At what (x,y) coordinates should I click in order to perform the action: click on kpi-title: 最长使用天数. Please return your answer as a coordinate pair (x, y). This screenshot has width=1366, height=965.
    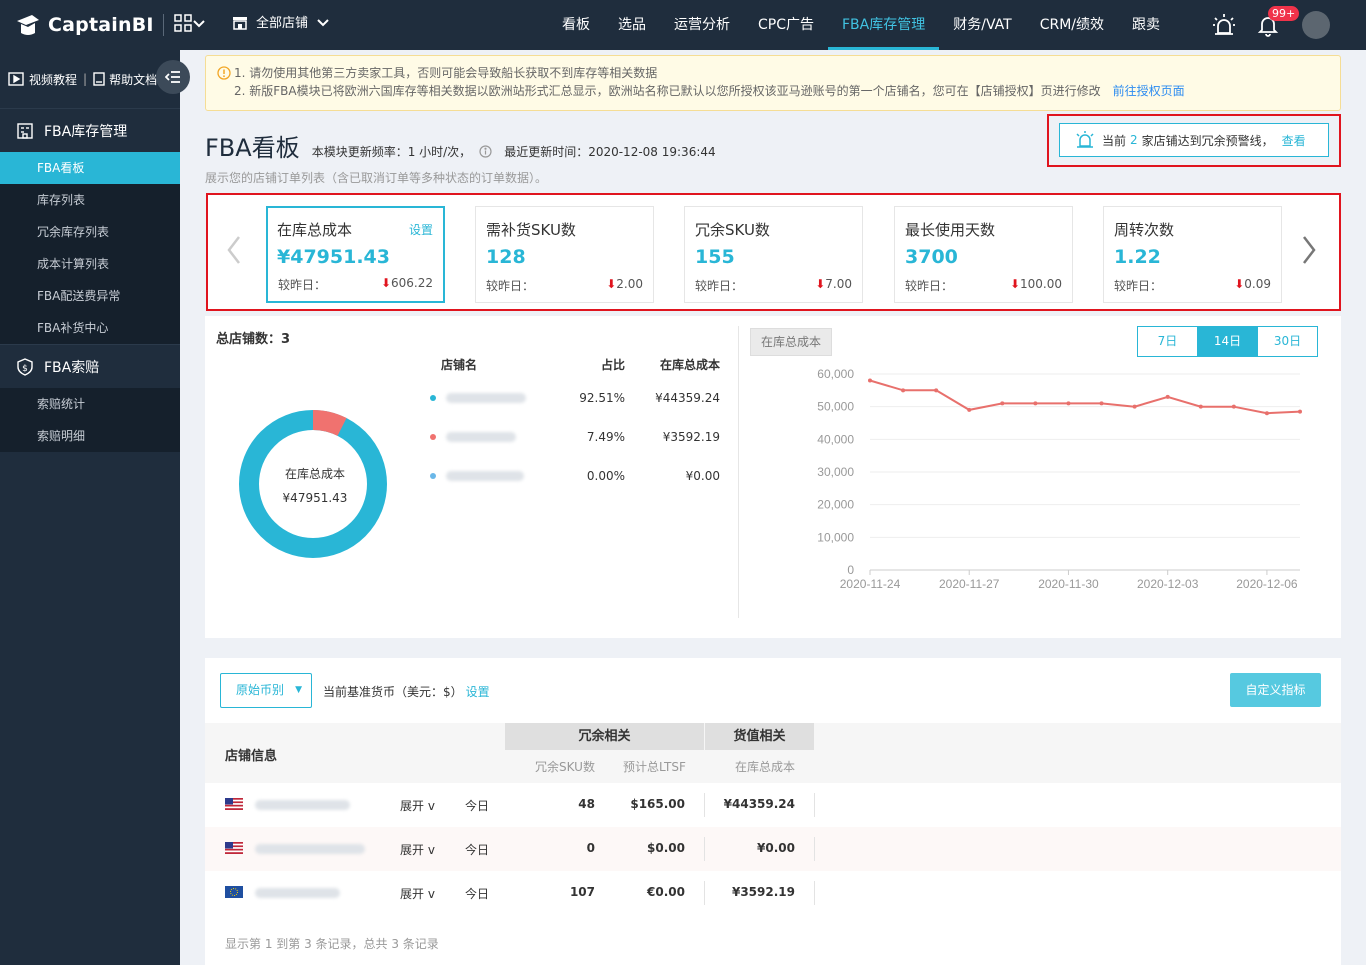
    Looking at the image, I should click on (950, 230).